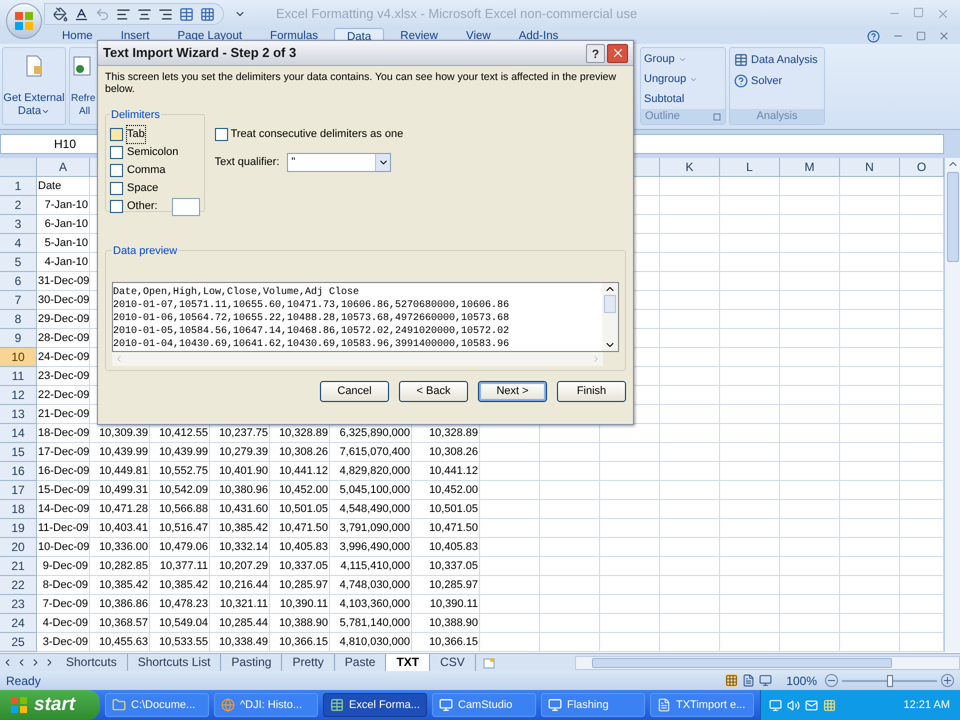 The image size is (960, 720). Describe the element at coordinates (63, 414) in the screenshot. I see `table-cell: 21-Dec-09` at that location.